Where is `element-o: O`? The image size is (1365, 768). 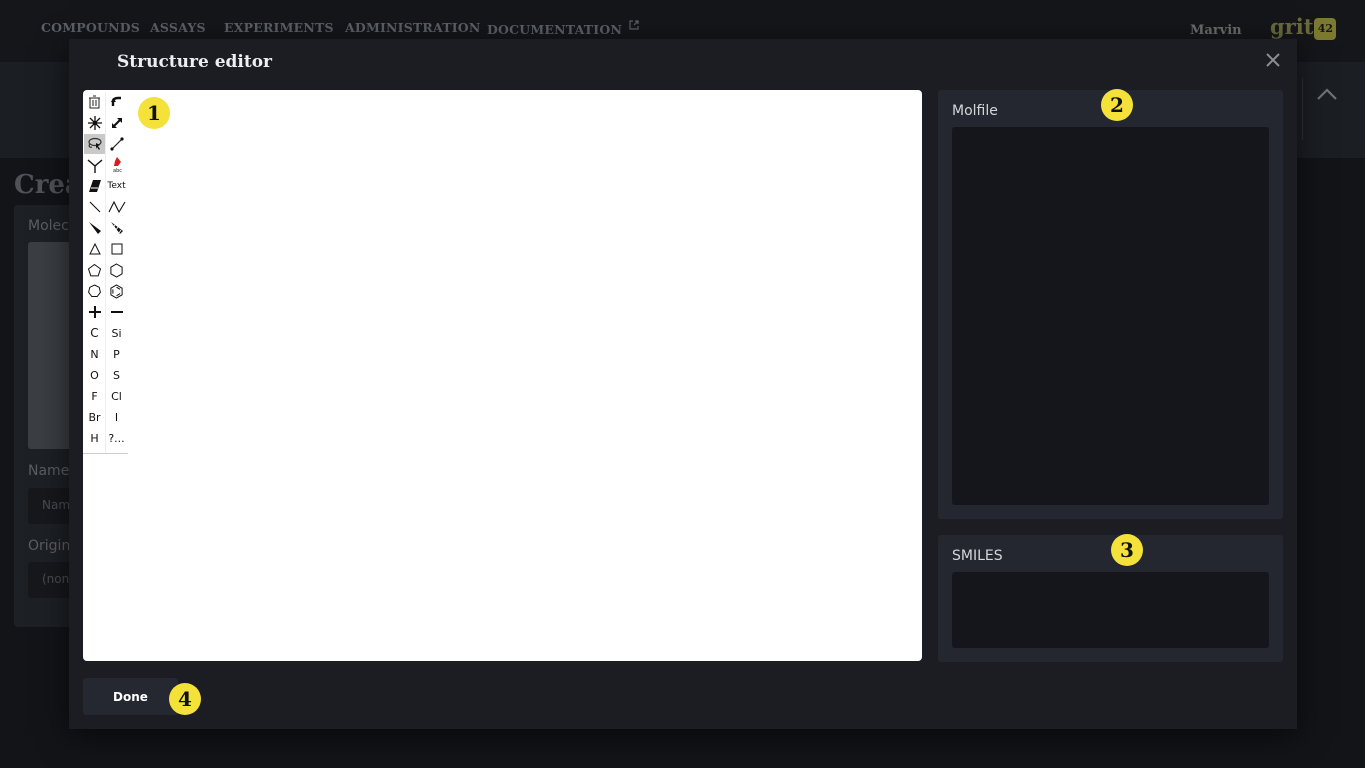 element-o: O is located at coordinates (94, 375).